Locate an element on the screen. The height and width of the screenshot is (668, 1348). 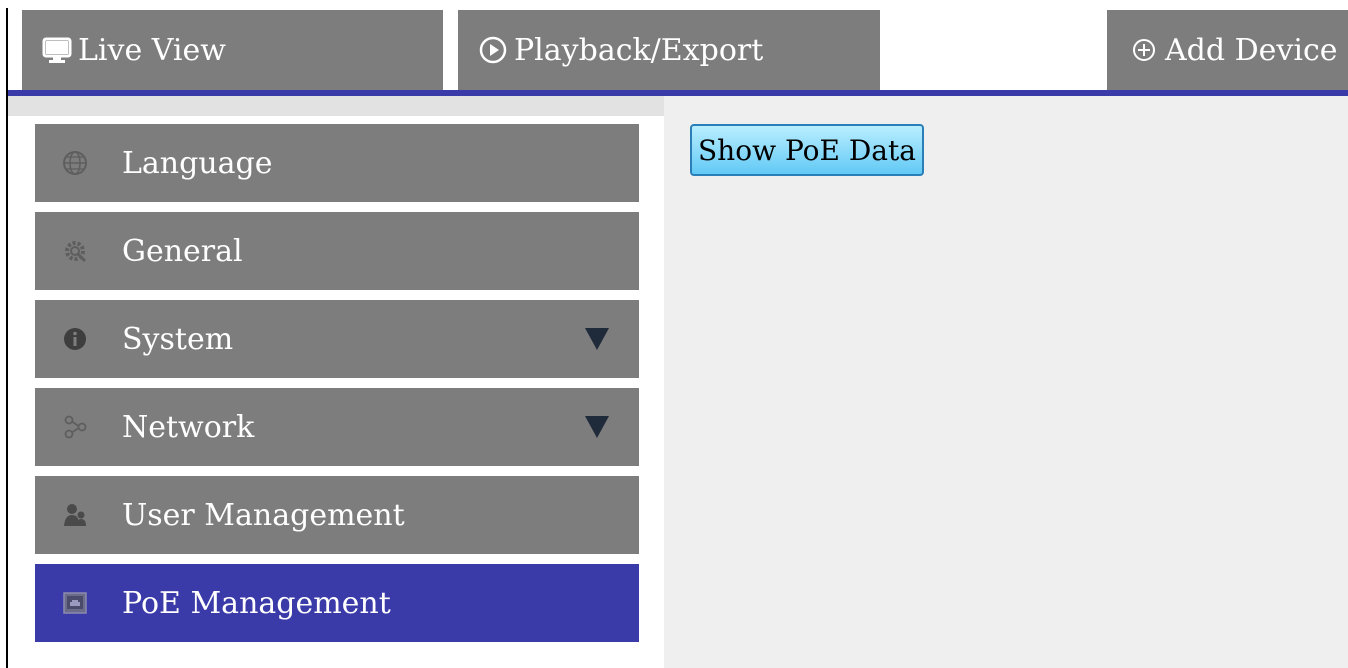
sidebar-item-poe-management: PoE Management is located at coordinates (337, 603).